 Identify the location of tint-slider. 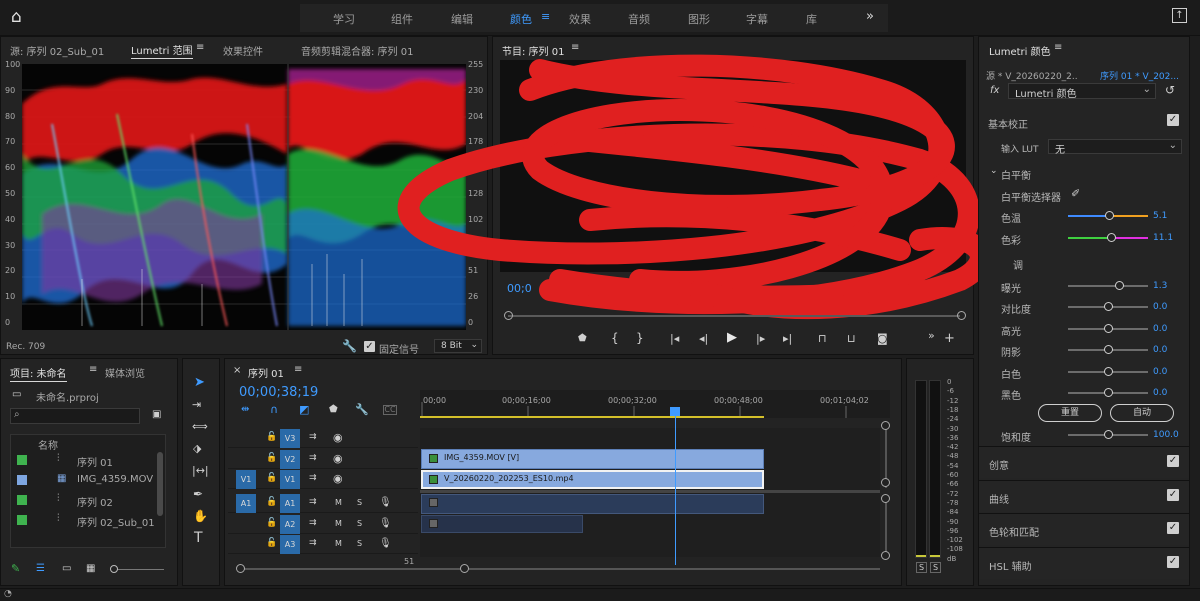
(1108, 237).